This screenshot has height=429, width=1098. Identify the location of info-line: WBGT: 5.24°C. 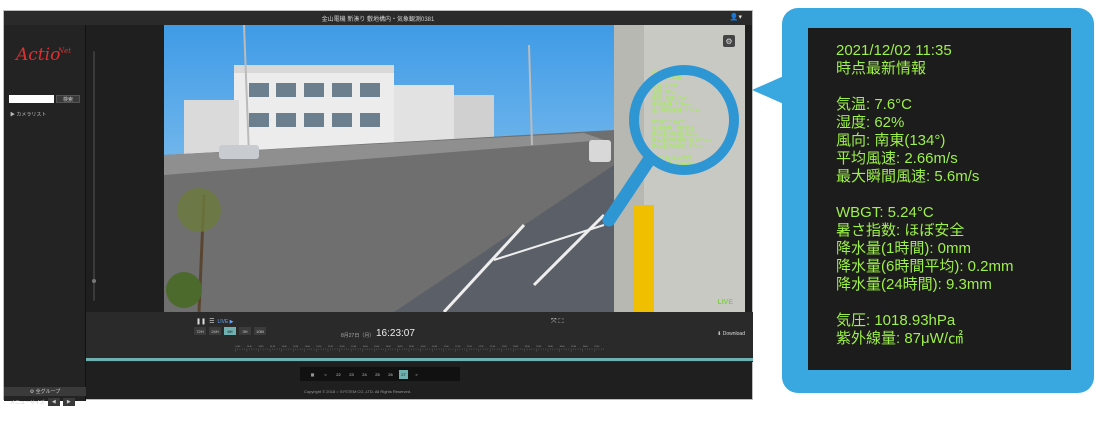
(885, 212).